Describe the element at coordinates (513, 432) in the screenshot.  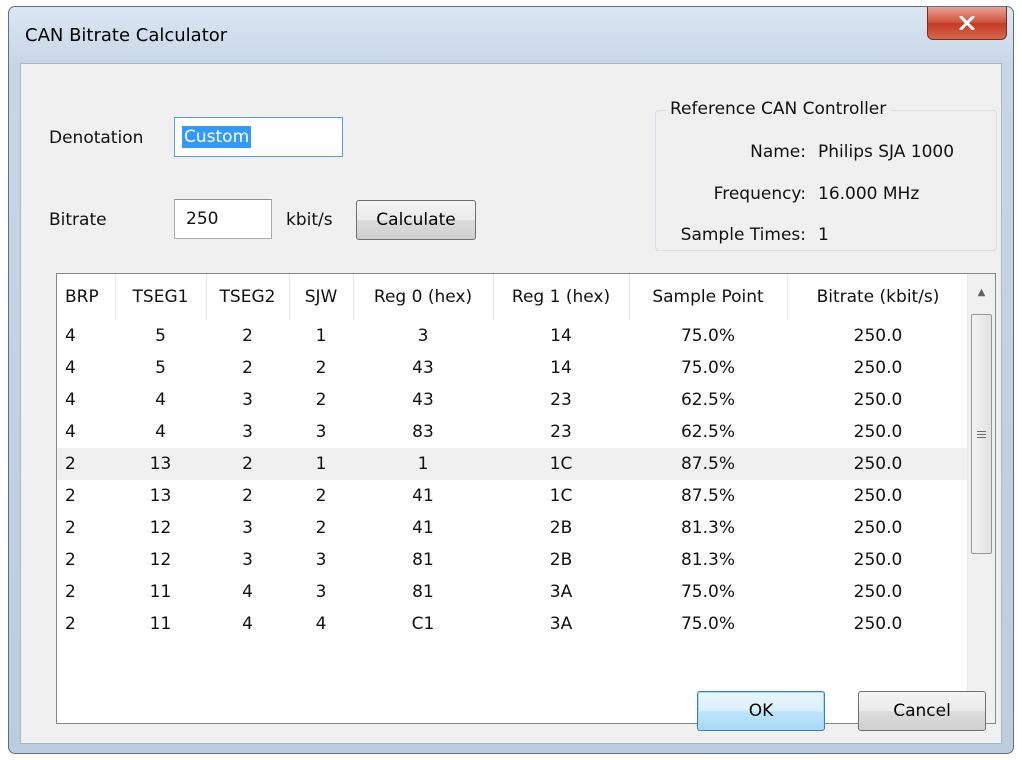
I see `table-row: 4 4 3 3 83 23 62.5% 250.0` at that location.